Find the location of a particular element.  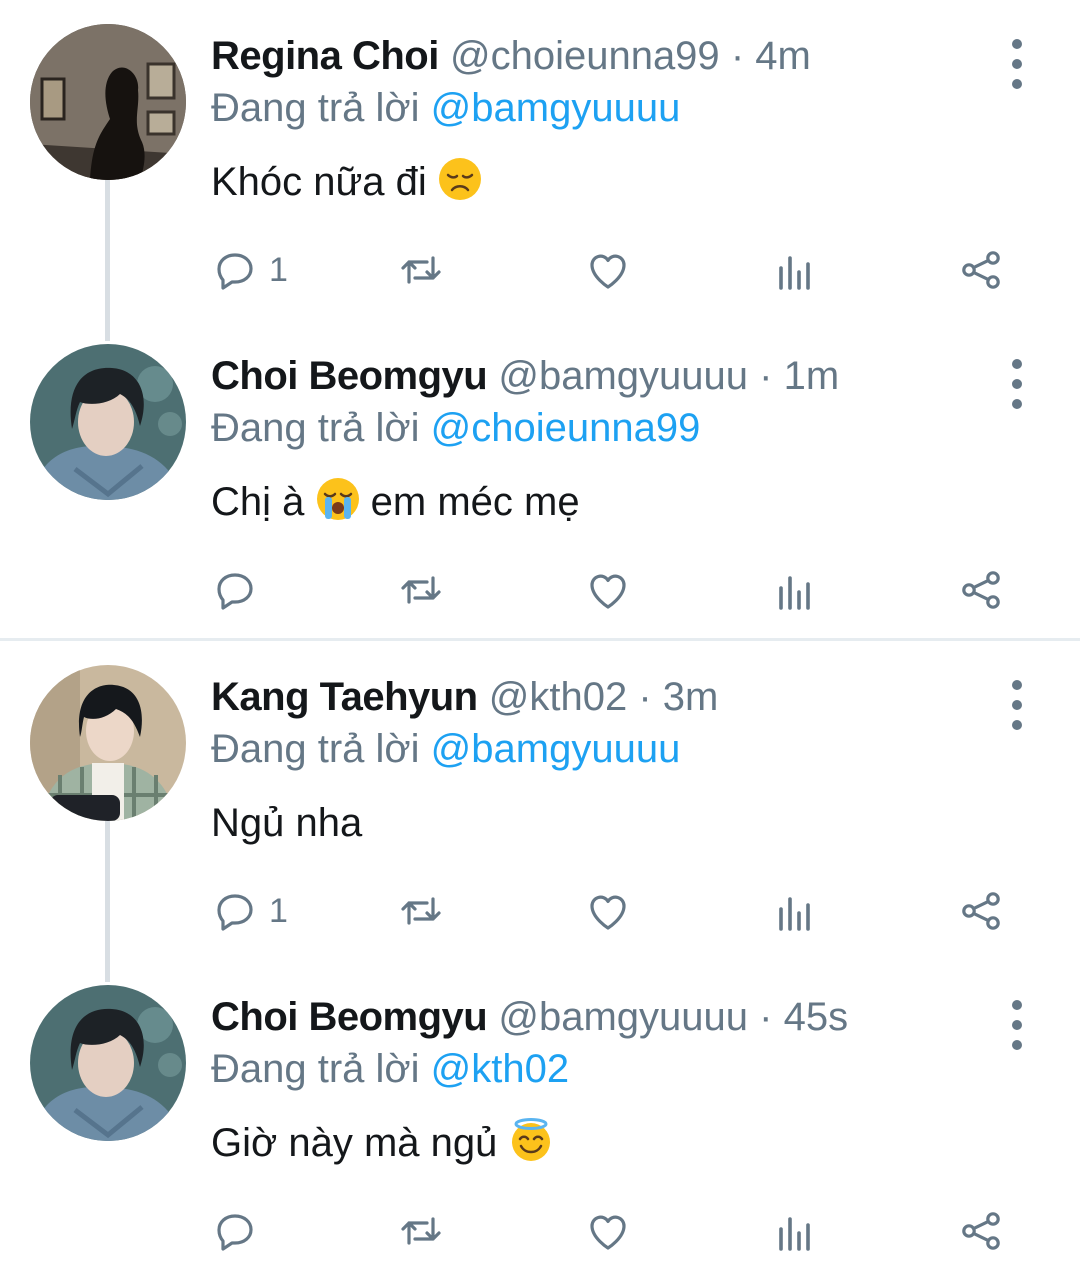

tweet-header: Kang Taehyun @kth02 · 3m is located at coordinates (464, 697).